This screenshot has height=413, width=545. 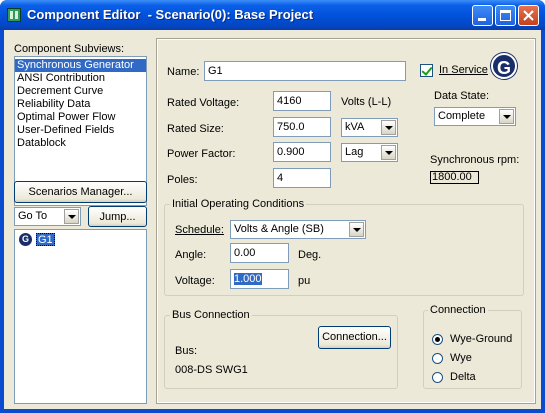 What do you see at coordinates (366, 102) in the screenshot?
I see `voltage-unit-label: Volts (L-L)` at bounding box center [366, 102].